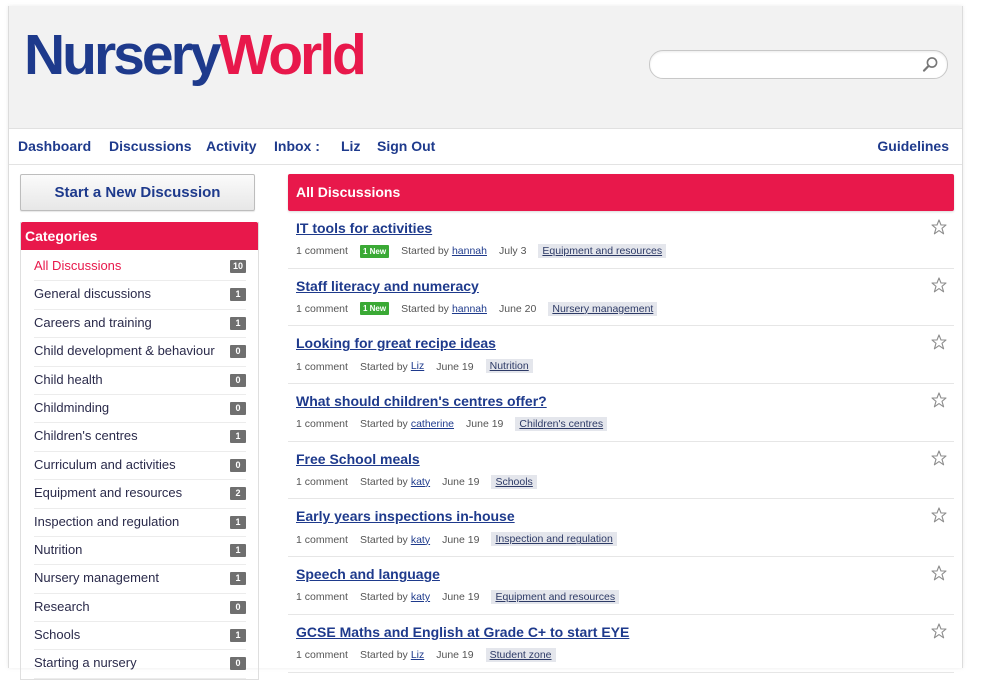 The height and width of the screenshot is (680, 1002). I want to click on logo-part-2: World, so click(292, 55).